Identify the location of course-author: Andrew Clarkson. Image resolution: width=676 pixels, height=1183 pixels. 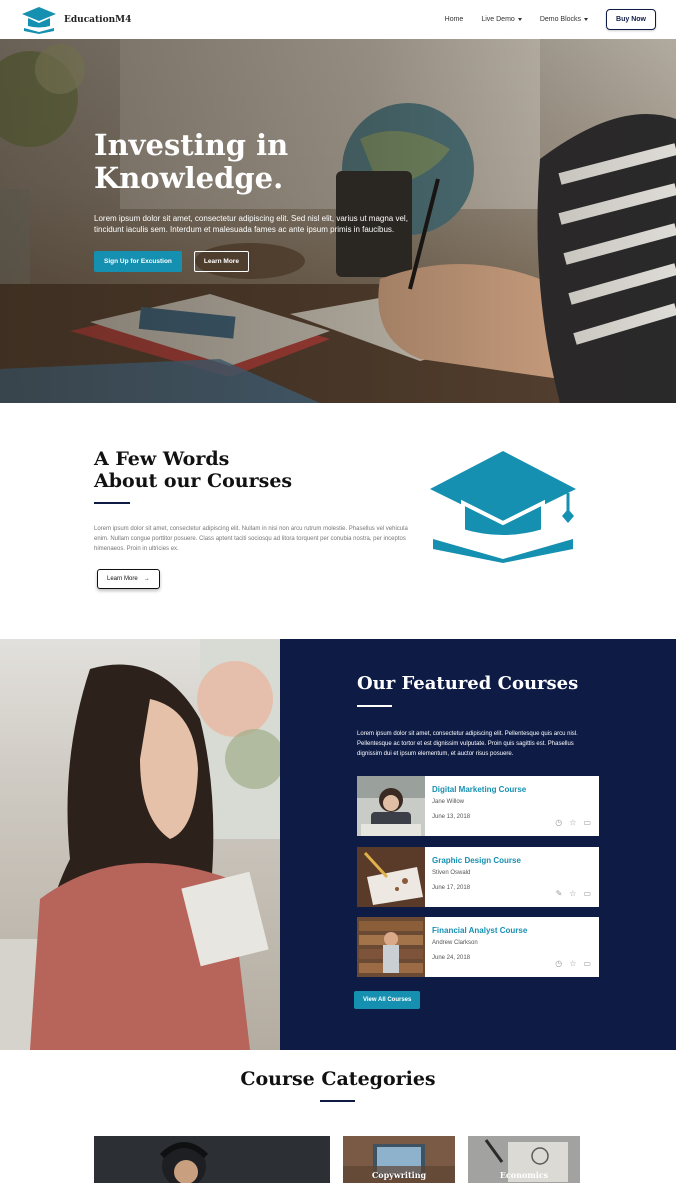
(455, 943).